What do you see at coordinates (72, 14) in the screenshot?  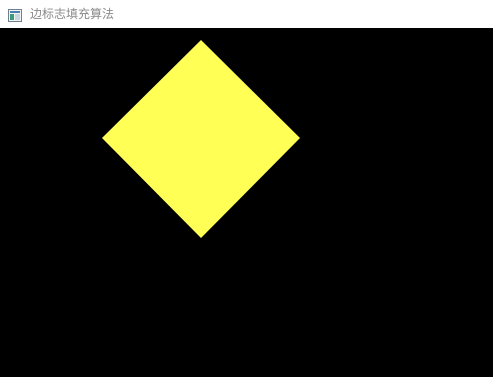 I see `window-title: 边标志填充算法` at bounding box center [72, 14].